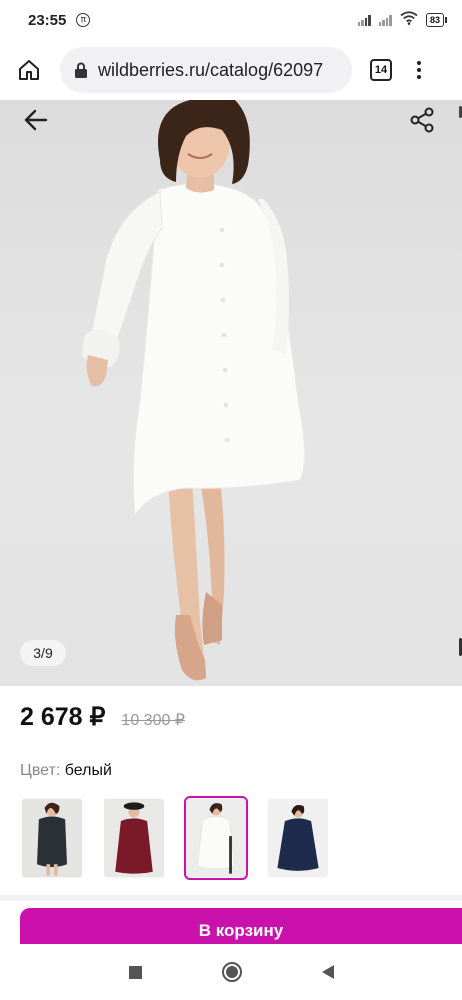  I want to click on share-icon, so click(422, 120).